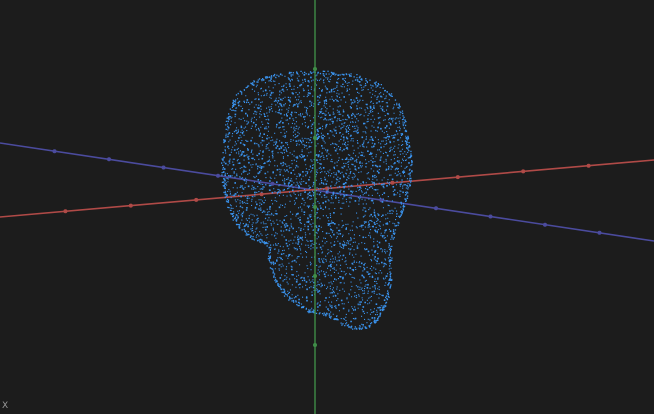 The image size is (654, 414). Describe the element at coordinates (327, 188) in the screenshot. I see `x-axis-ticks` at that location.